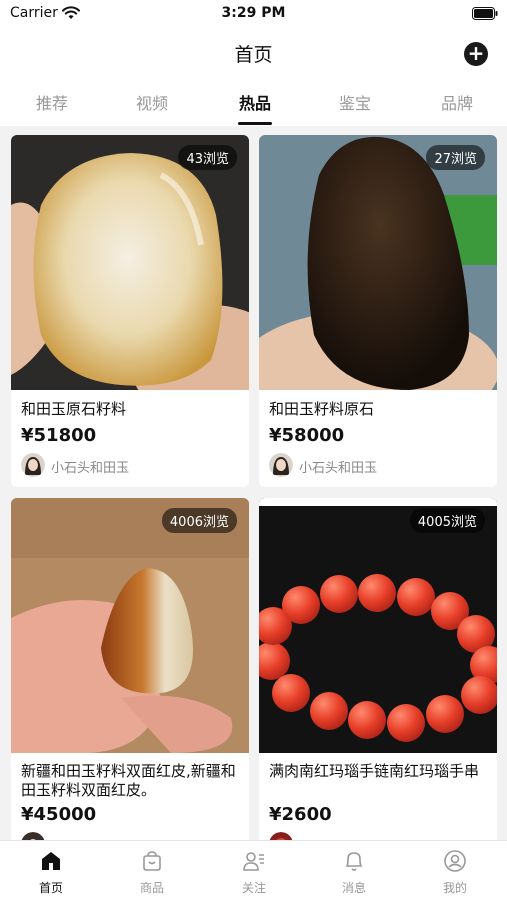  I want to click on view-count-badge: 27浏览, so click(455, 157).